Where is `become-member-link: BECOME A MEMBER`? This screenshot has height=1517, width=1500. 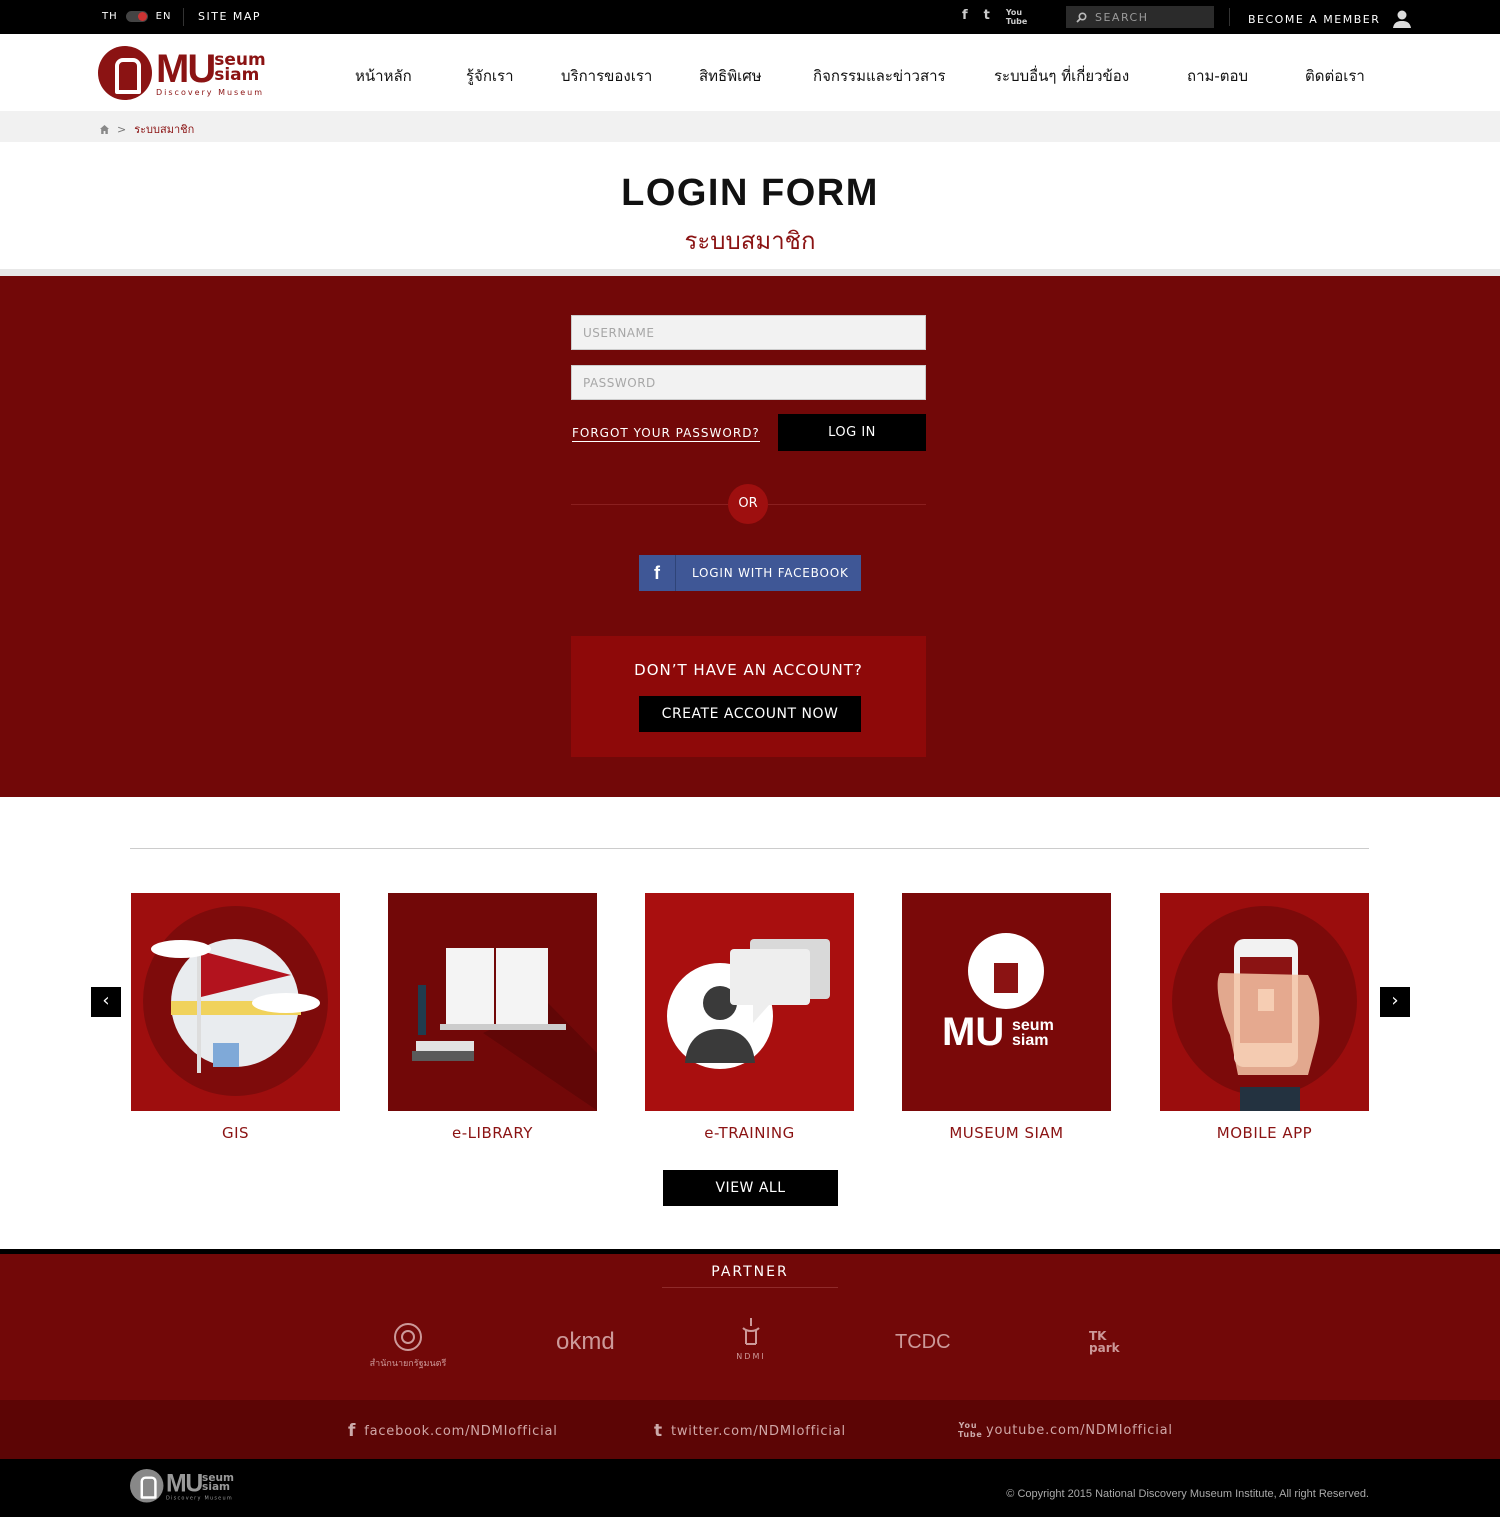 become-member-link: BECOME A MEMBER is located at coordinates (1330, 19).